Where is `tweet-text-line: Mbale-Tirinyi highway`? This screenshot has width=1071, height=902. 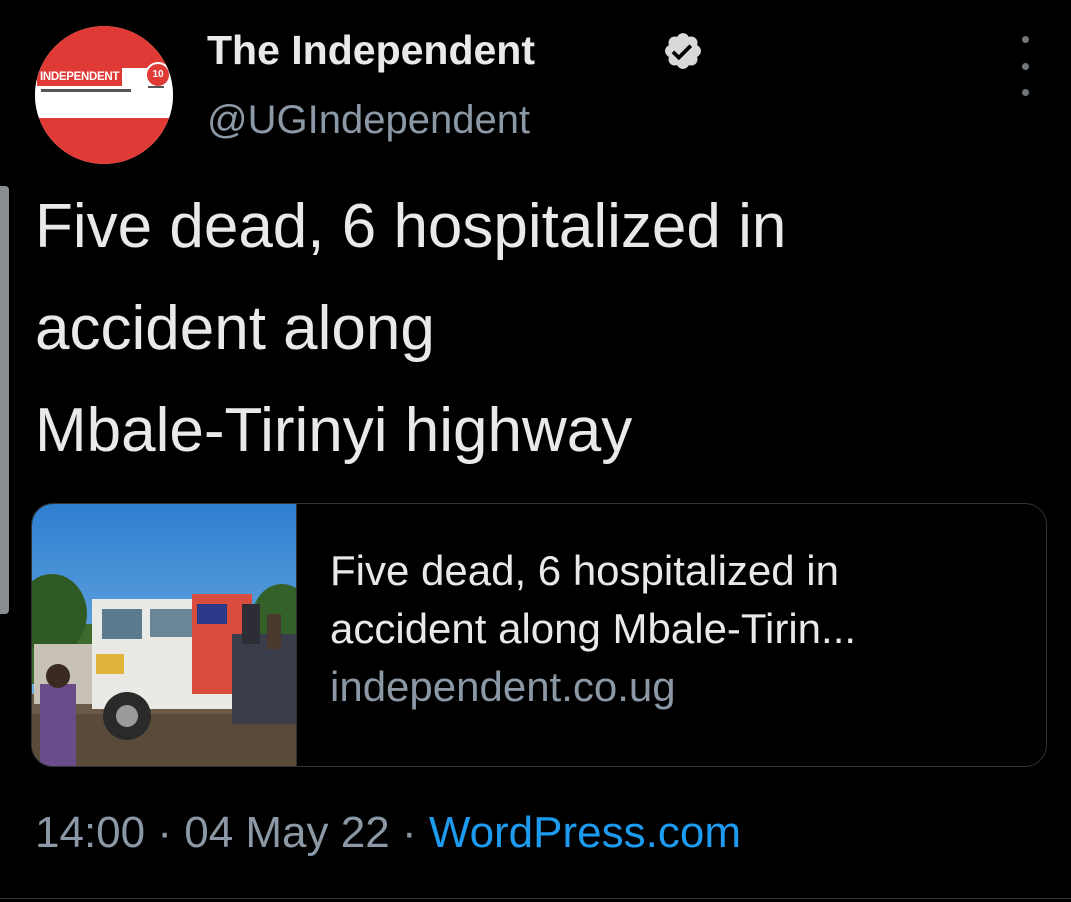 tweet-text-line: Mbale-Tirinyi highway is located at coordinates (334, 430).